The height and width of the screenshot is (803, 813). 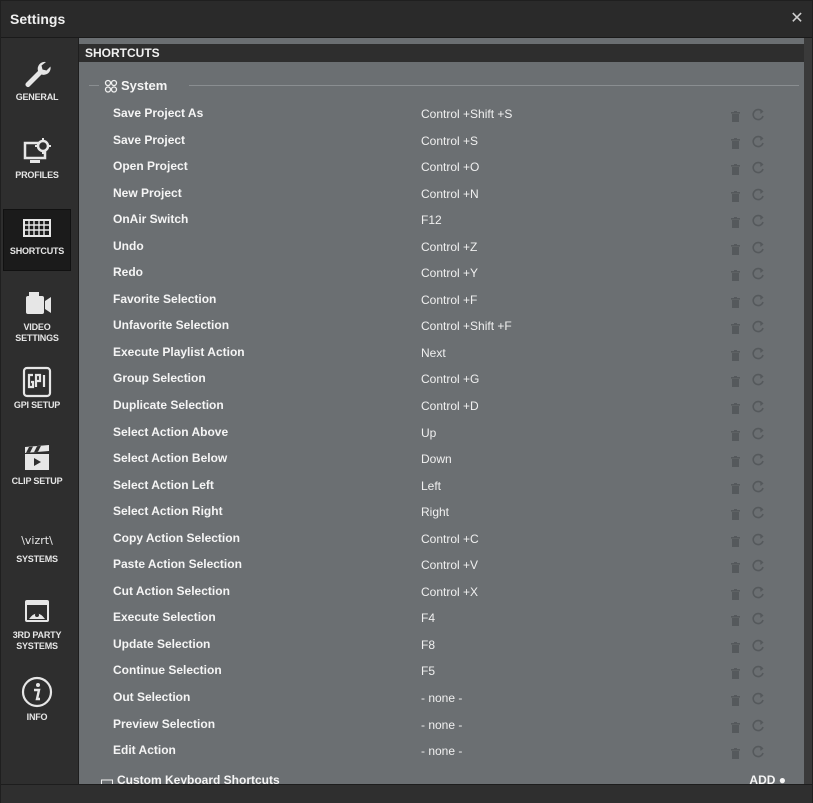 I want to click on shortcut-row: Favorite Selection Control +F, so click(x=445, y=300).